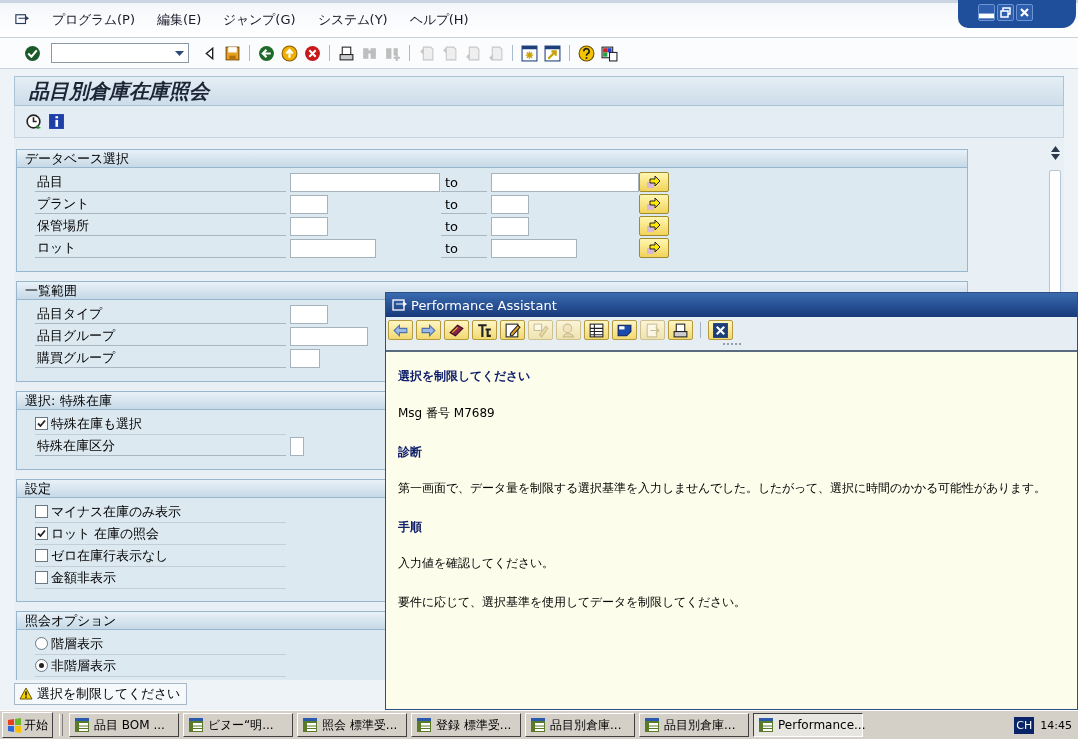 This screenshot has height=739, width=1078. What do you see at coordinates (529, 53) in the screenshot?
I see `new-window-icon` at bounding box center [529, 53].